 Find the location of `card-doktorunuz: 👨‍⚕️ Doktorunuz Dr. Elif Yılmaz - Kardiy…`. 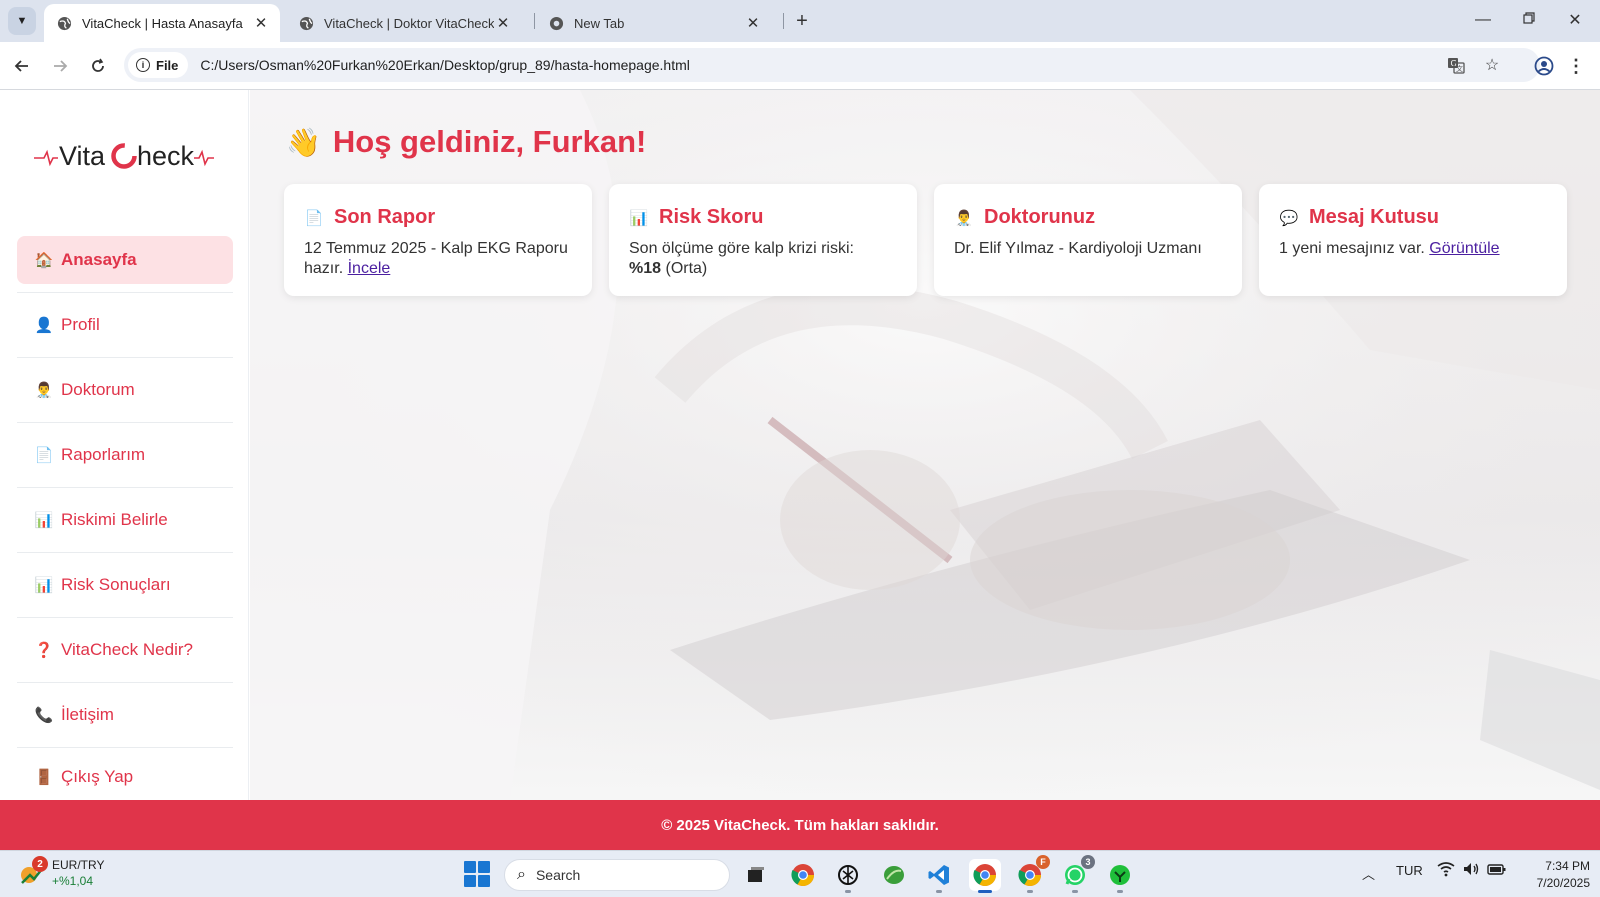

card-doktorunuz: 👨‍⚕️ Doktorunuz Dr. Elif Yılmaz - Kardiy… is located at coordinates (1088, 240).